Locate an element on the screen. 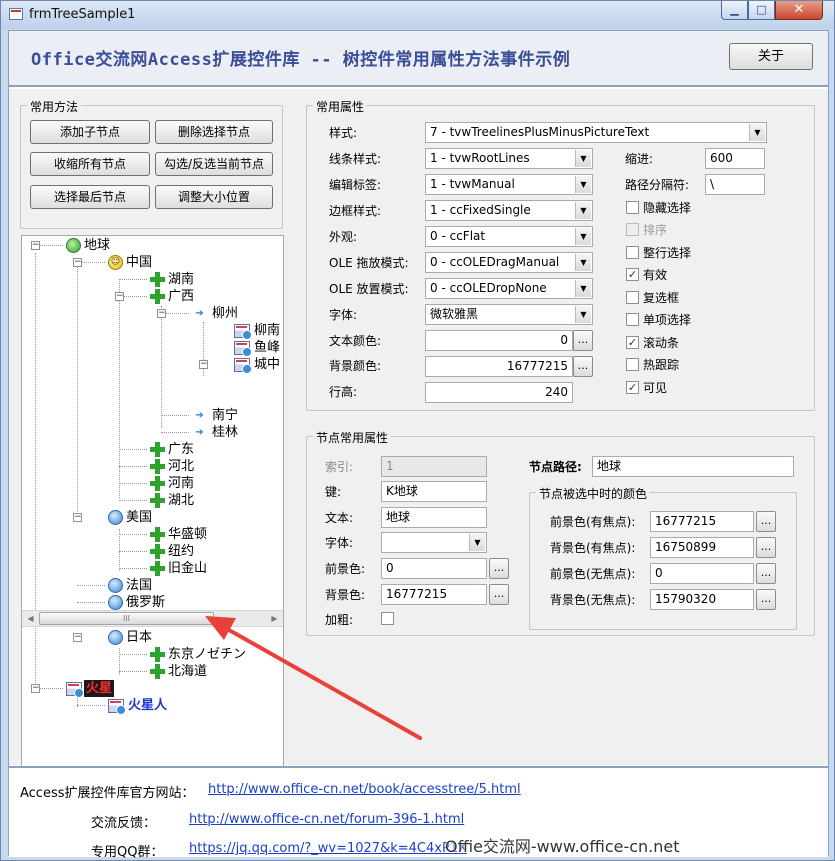  watermark-text: Offie交流网-www.office-cn.net is located at coordinates (562, 846).